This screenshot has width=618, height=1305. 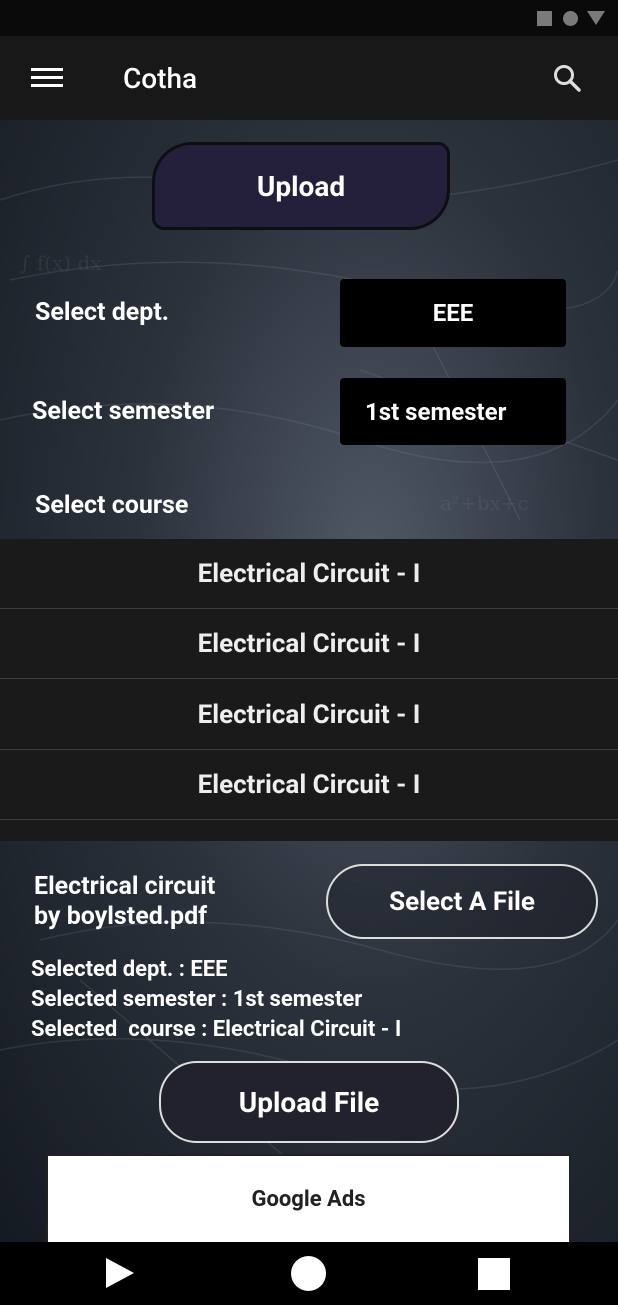 I want to click on dept-select: EEE, so click(x=453, y=313).